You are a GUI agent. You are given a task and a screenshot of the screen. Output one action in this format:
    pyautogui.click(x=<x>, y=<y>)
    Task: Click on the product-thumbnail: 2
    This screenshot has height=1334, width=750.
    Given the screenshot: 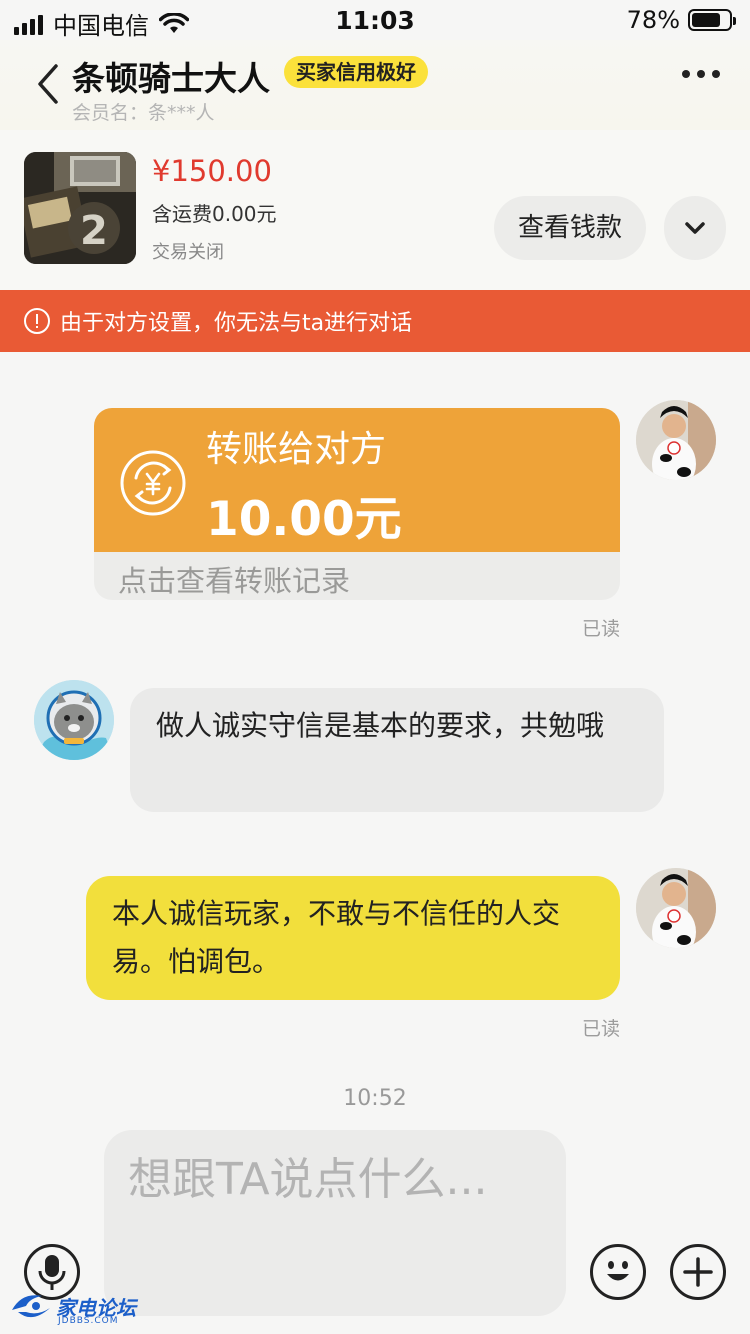 What is the action you would take?
    pyautogui.click(x=80, y=208)
    